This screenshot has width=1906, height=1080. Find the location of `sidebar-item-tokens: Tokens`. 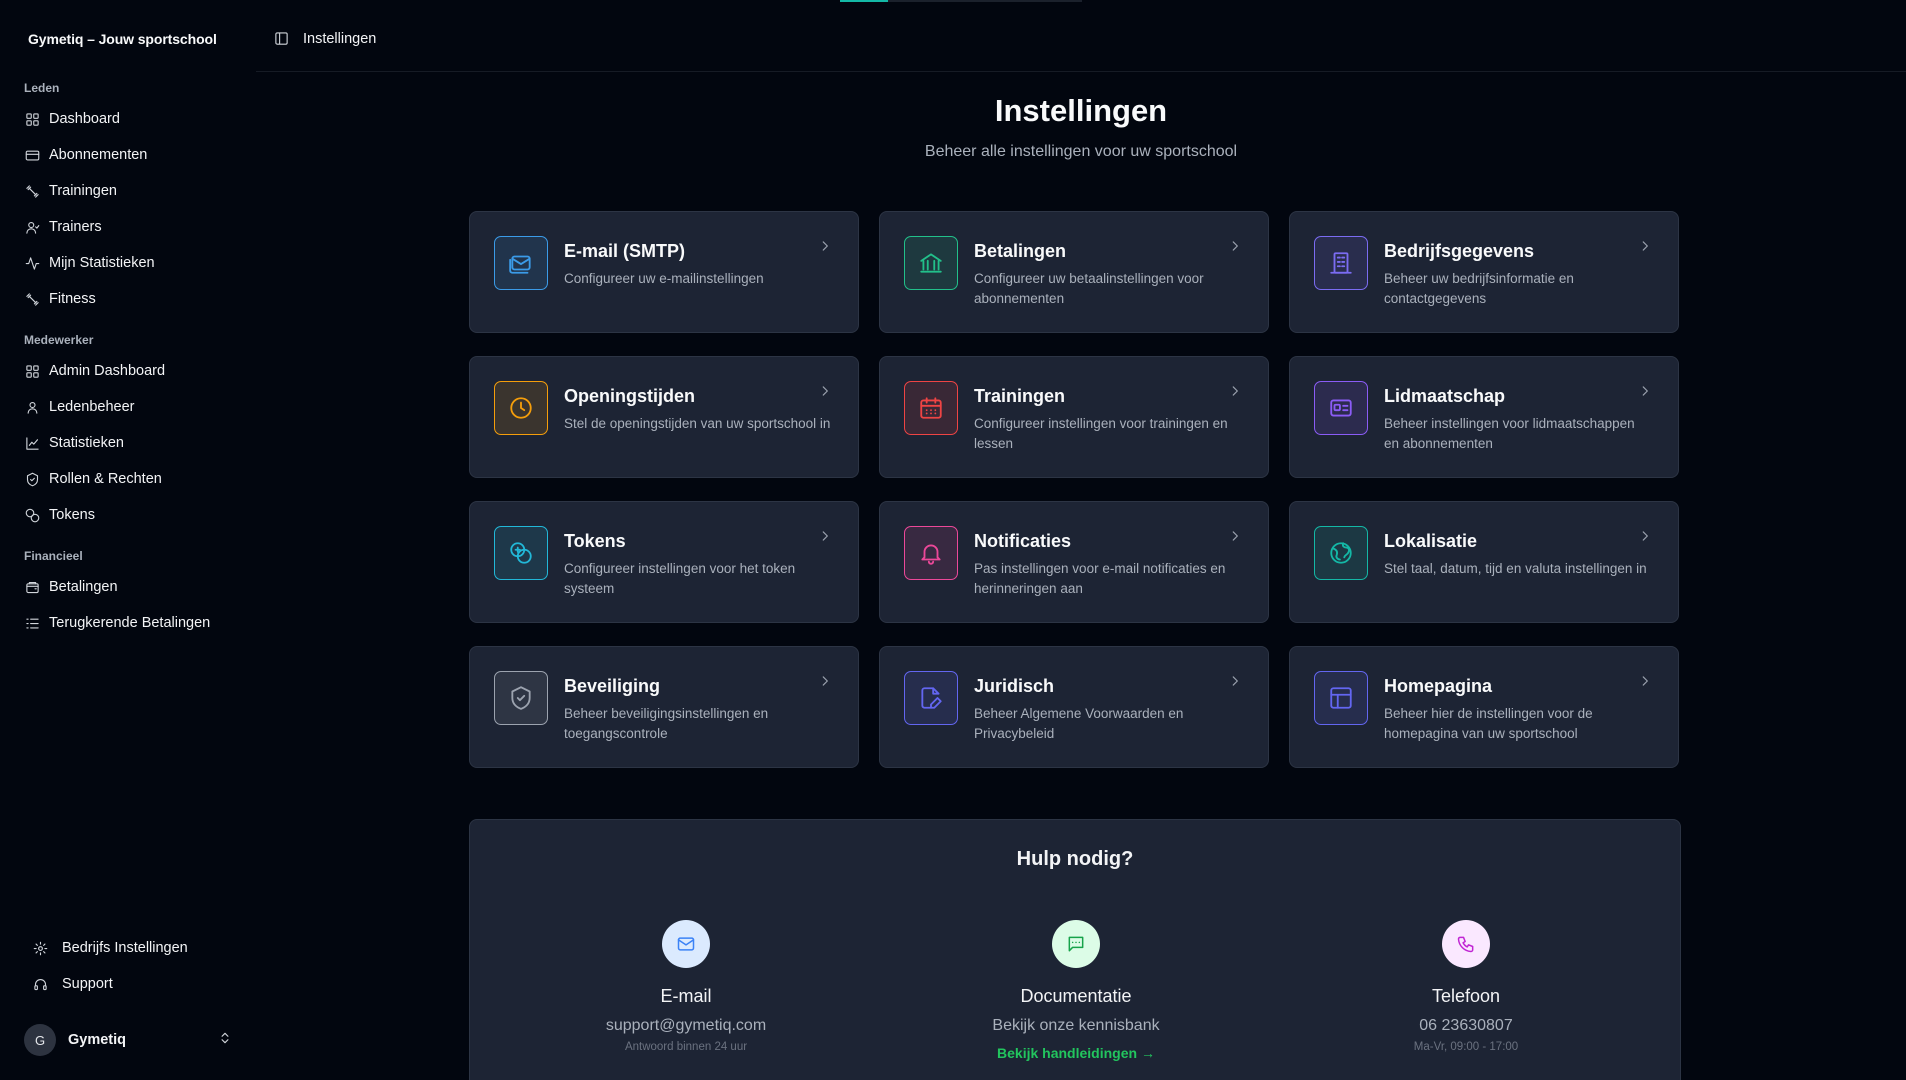

sidebar-item-tokens: Tokens is located at coordinates (59, 515).